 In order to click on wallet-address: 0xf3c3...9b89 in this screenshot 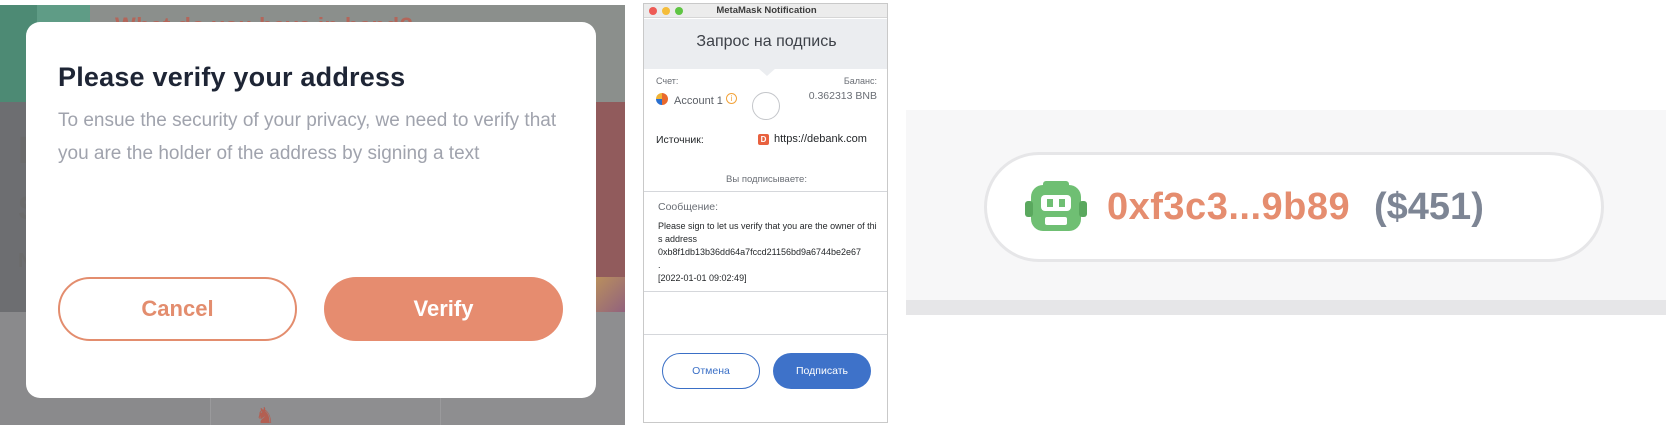, I will do `click(1229, 207)`.